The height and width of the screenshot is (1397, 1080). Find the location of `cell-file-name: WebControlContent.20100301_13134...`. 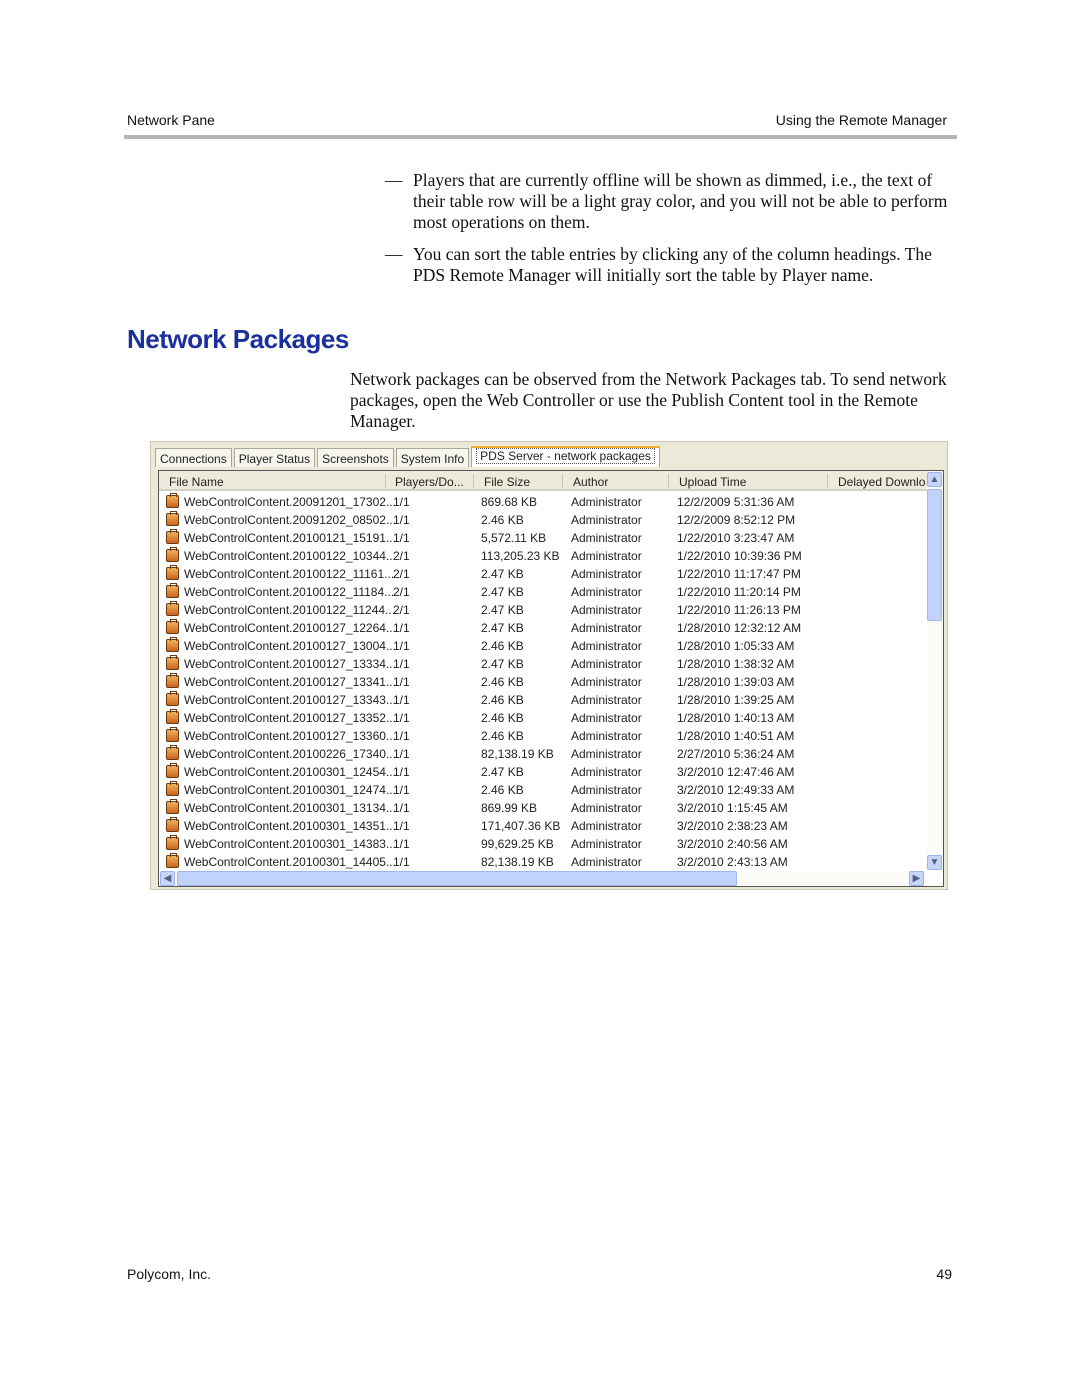

cell-file-name: WebControlContent.20100301_13134... is located at coordinates (290, 808).